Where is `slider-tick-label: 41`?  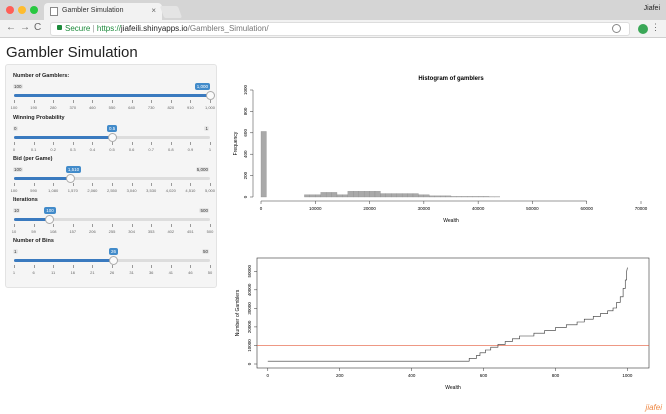
slider-tick-label: 41 is located at coordinates (171, 272).